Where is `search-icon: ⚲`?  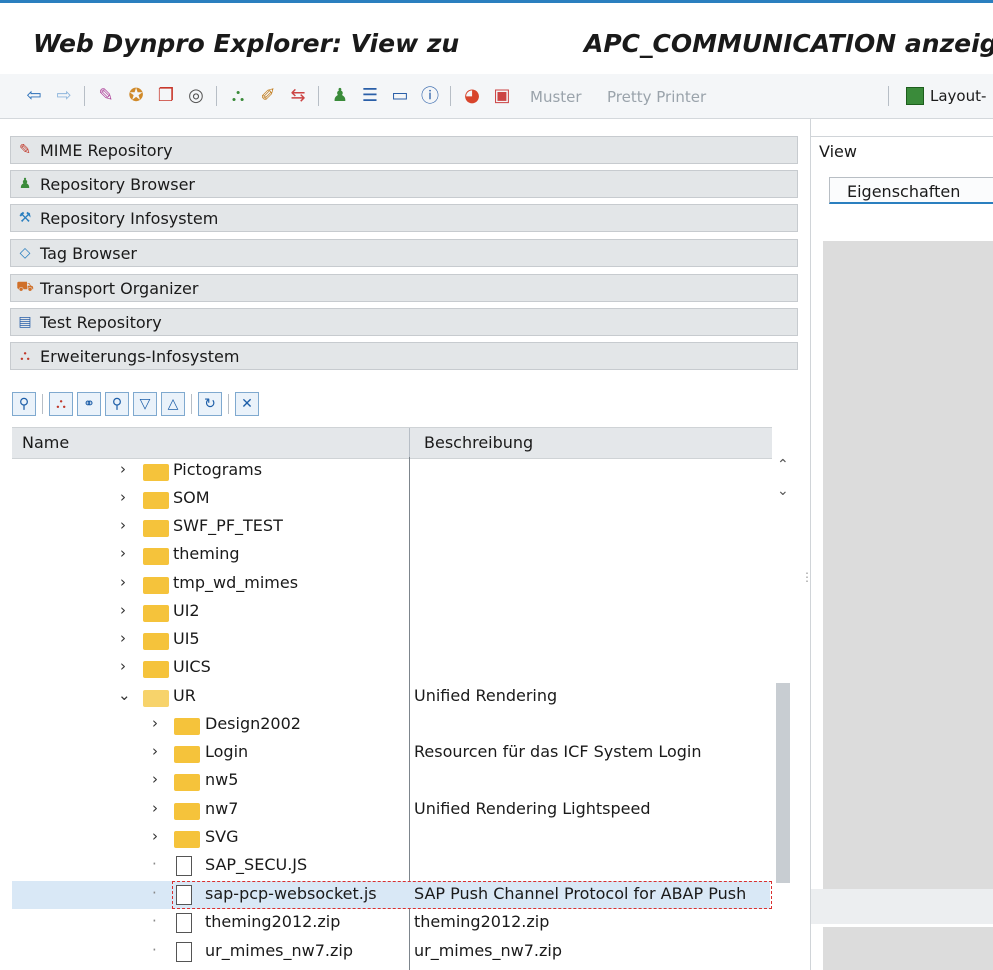 search-icon: ⚲ is located at coordinates (24, 404).